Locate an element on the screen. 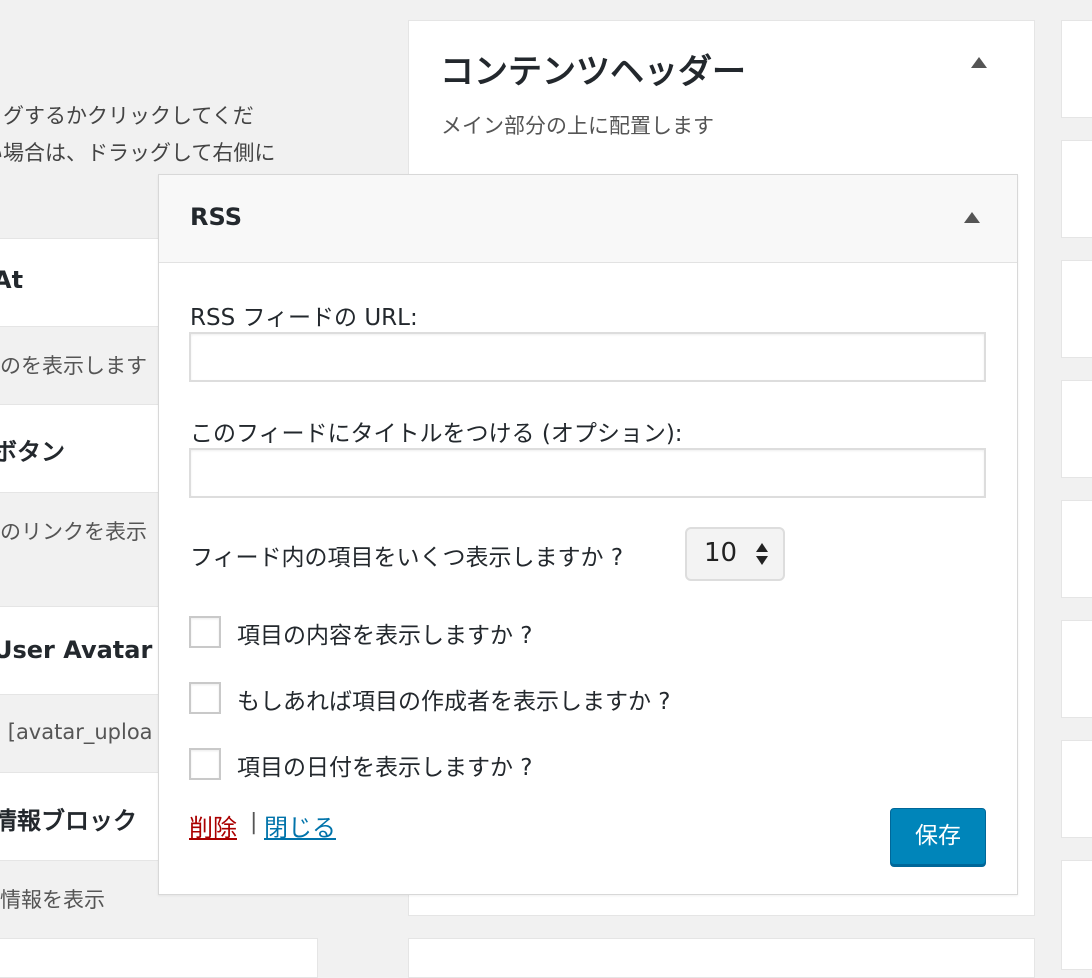 The height and width of the screenshot is (978, 1092). rss-widget-title: RSS is located at coordinates (216, 217).